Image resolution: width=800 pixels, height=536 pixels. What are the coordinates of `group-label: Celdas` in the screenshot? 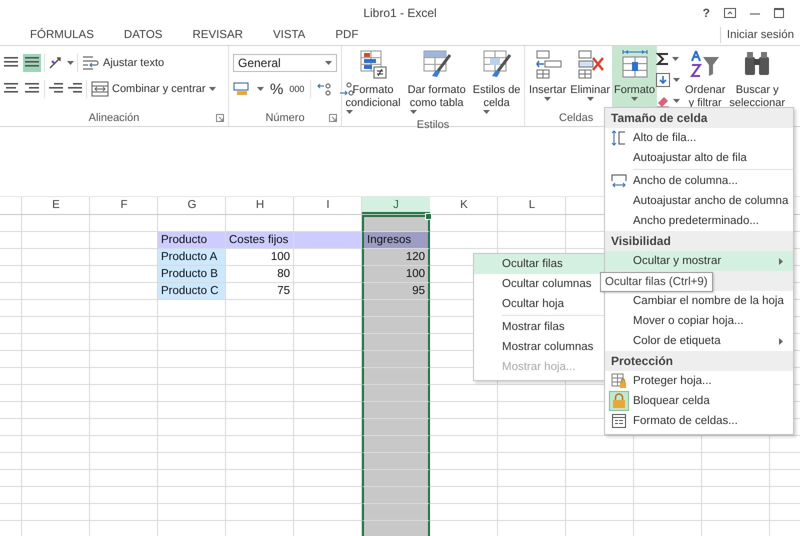 It's located at (576, 118).